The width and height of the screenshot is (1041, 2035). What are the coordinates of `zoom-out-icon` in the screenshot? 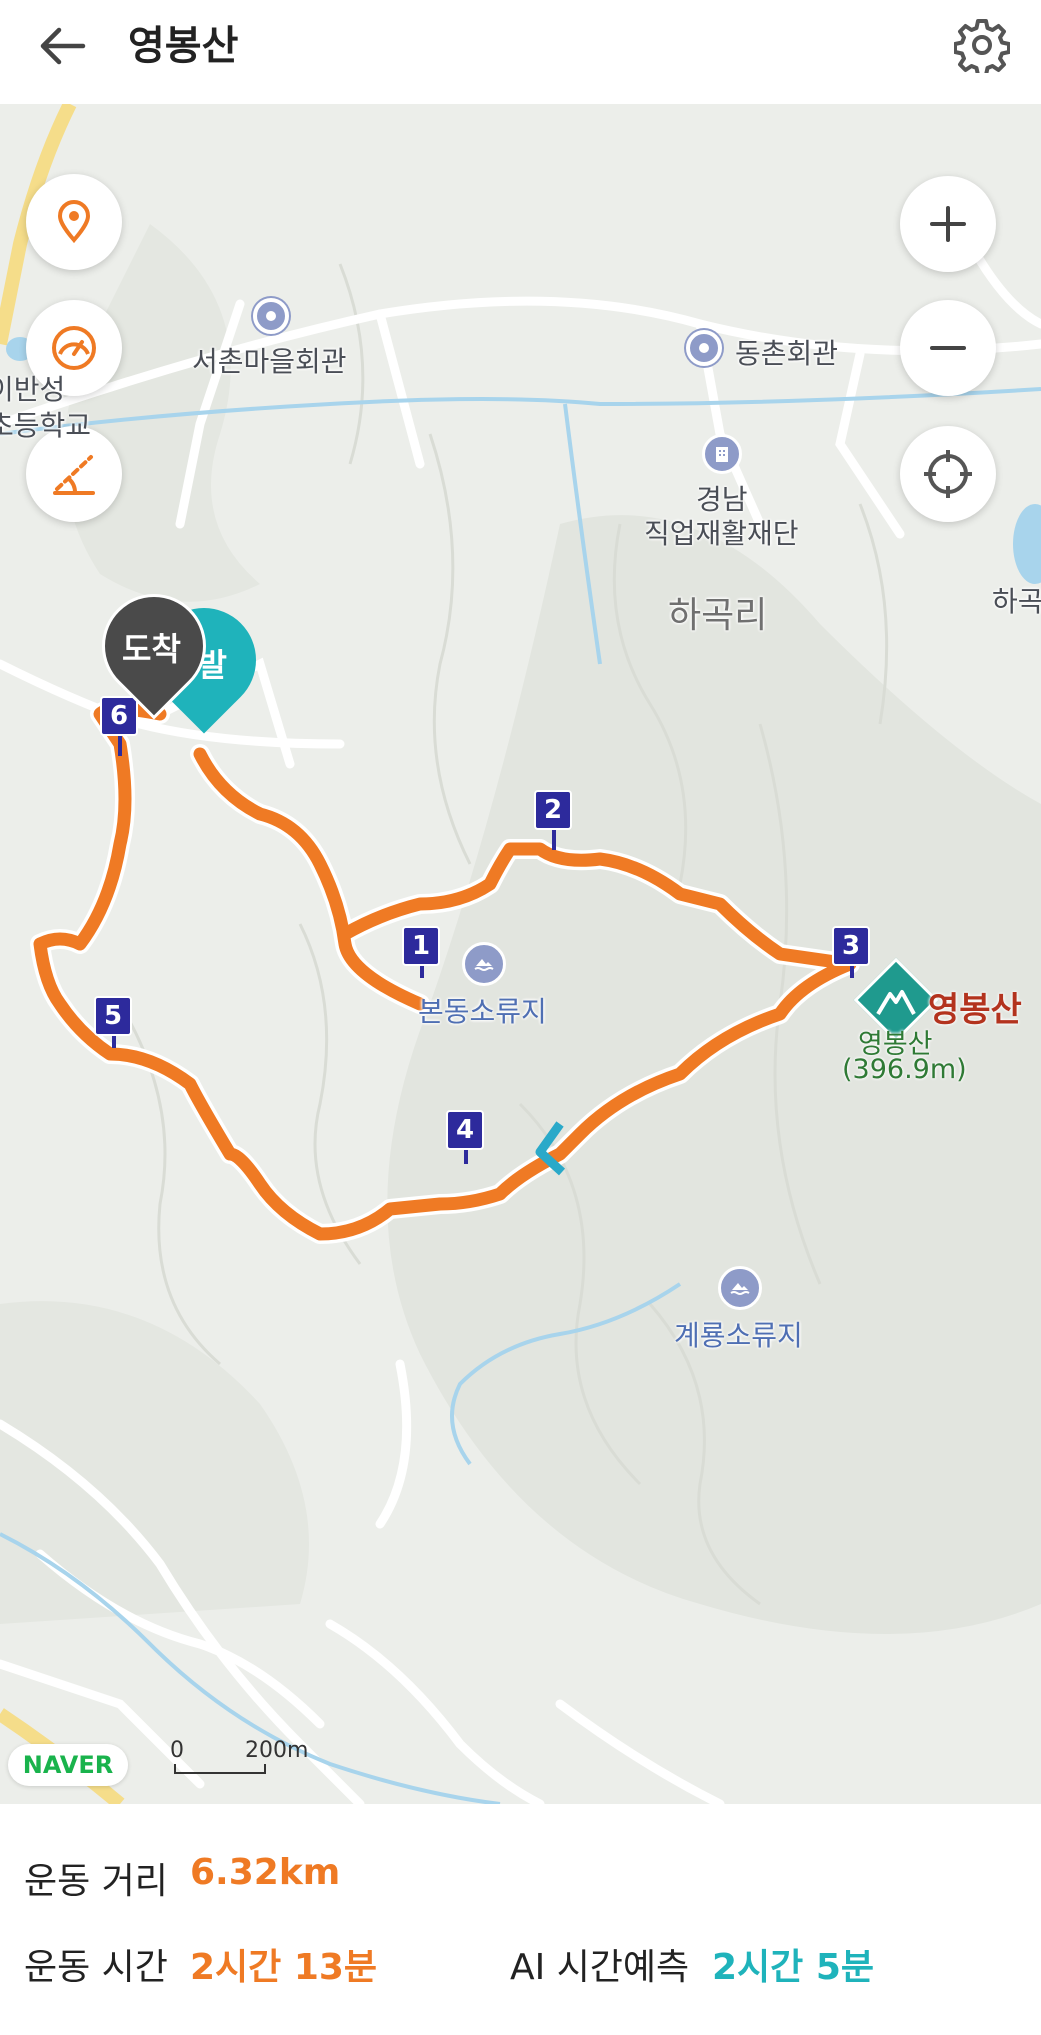 It's located at (948, 348).